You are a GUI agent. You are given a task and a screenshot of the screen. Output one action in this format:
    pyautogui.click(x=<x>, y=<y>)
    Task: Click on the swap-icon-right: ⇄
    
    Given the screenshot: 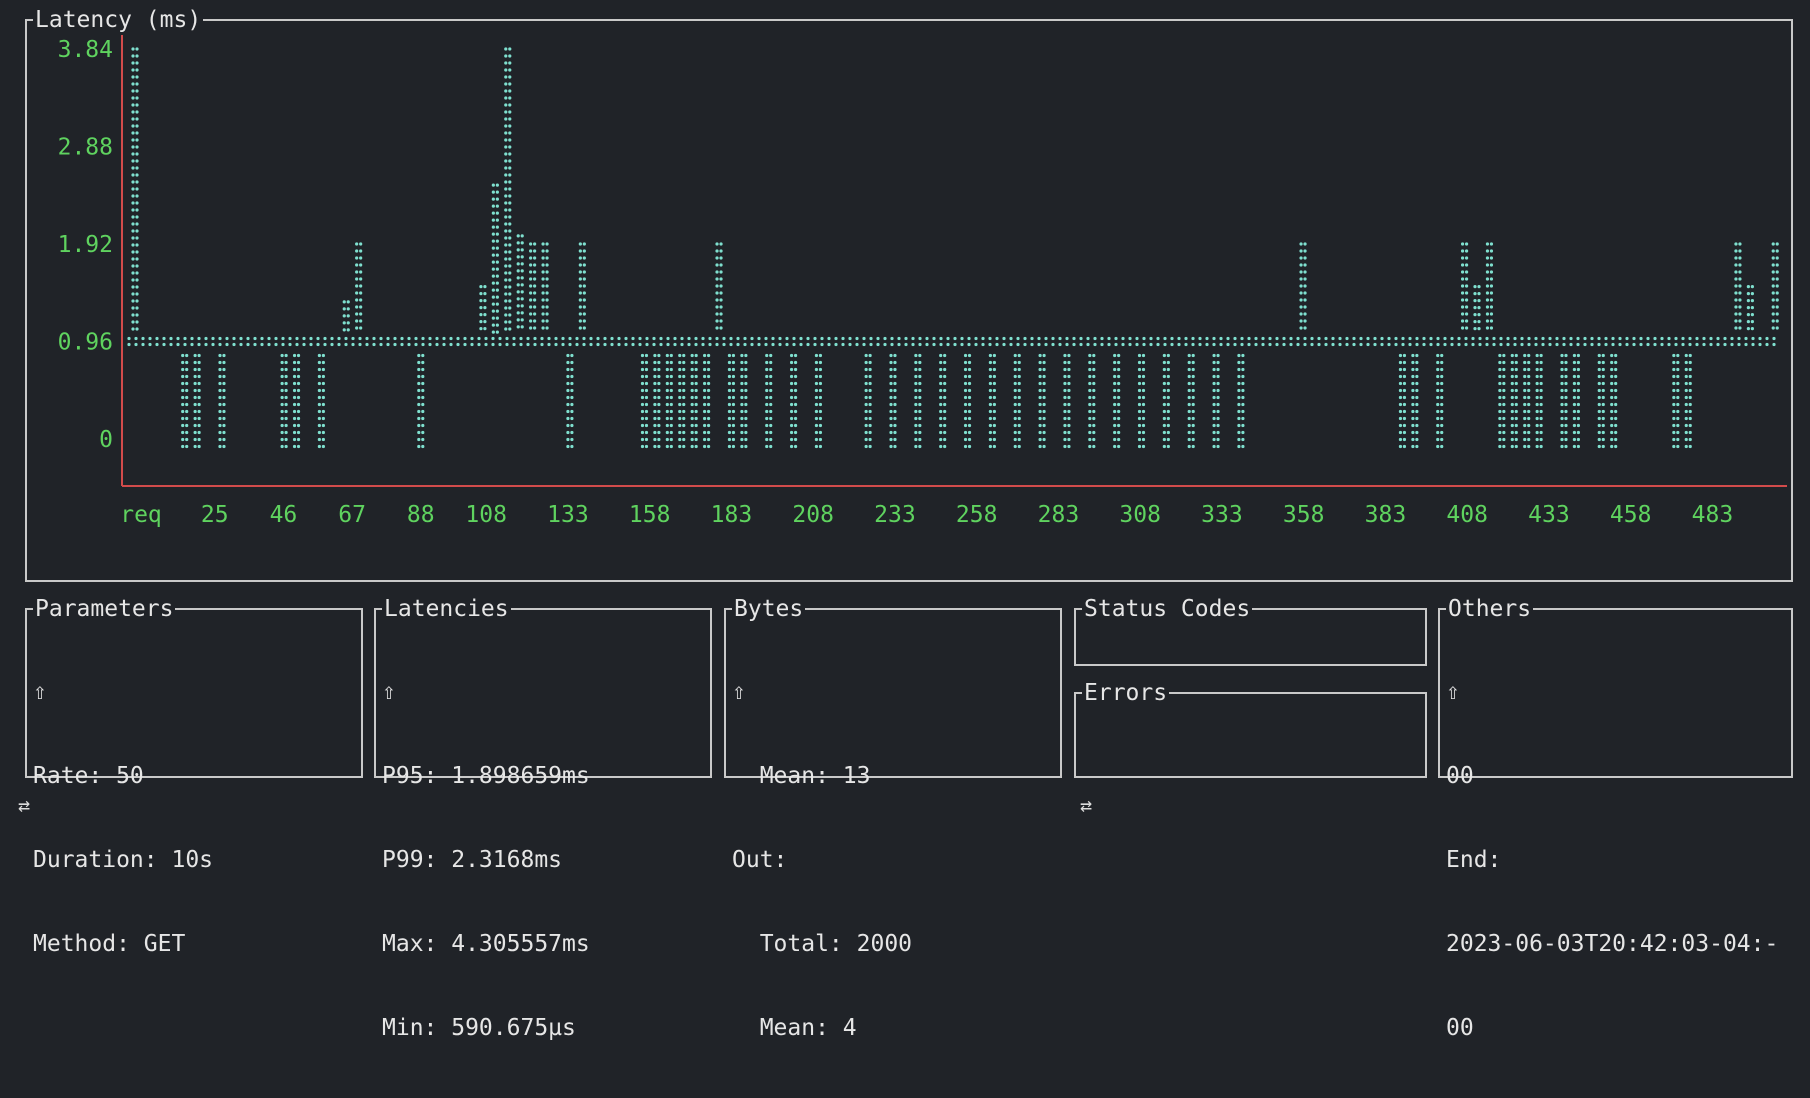 What is the action you would take?
    pyautogui.click(x=1086, y=805)
    